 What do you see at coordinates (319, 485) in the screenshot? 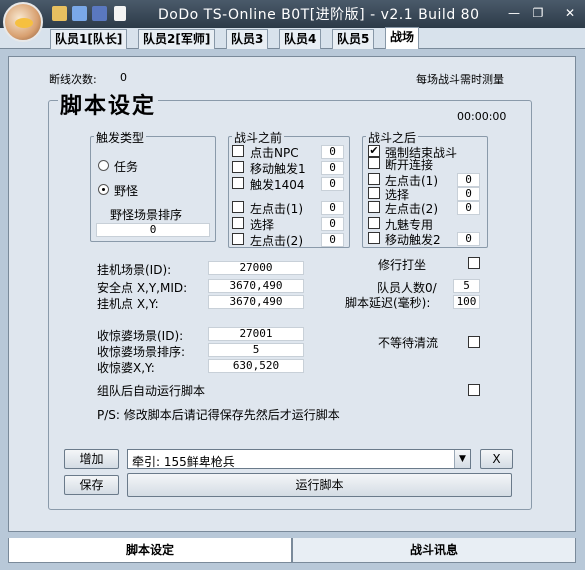
I see `run-script-button: 运行脚本` at bounding box center [319, 485].